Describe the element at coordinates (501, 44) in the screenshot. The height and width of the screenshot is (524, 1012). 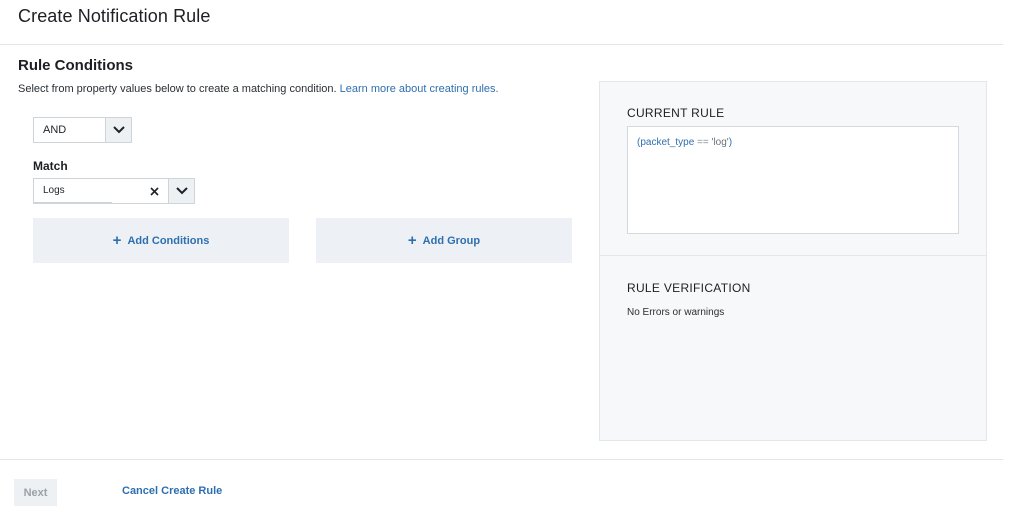
I see `header-divider` at that location.